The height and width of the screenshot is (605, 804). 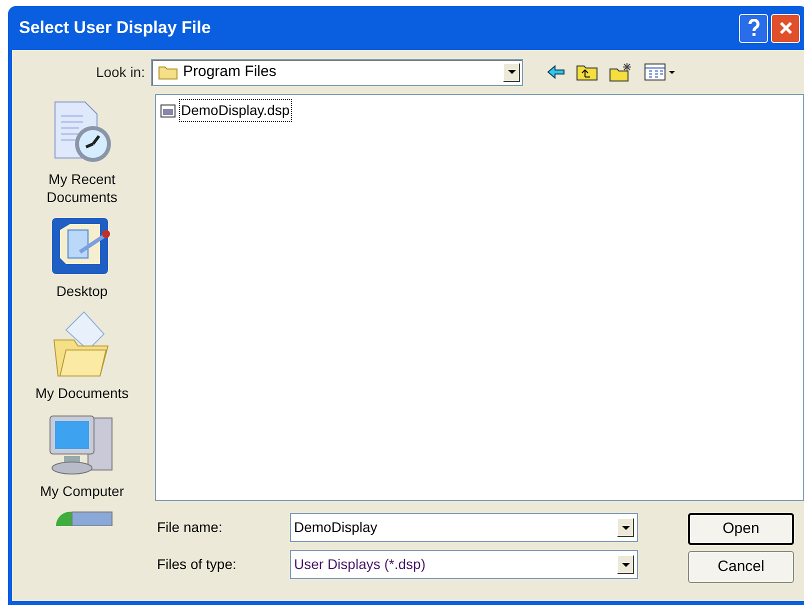 I want to click on back-arrow-icon, so click(x=556, y=72).